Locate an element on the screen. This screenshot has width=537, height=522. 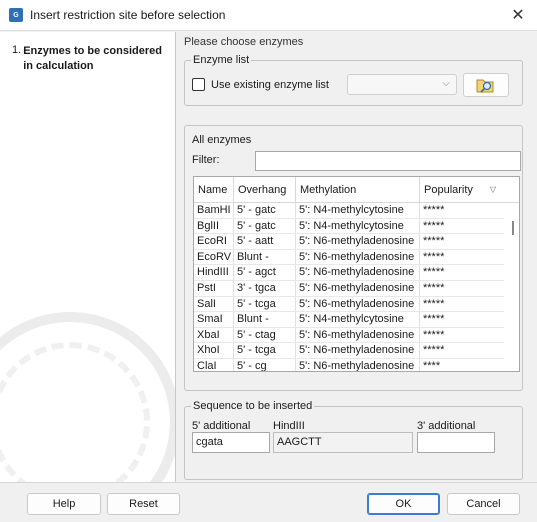
cell-overhang: 5' - aatt is located at coordinates (265, 241).